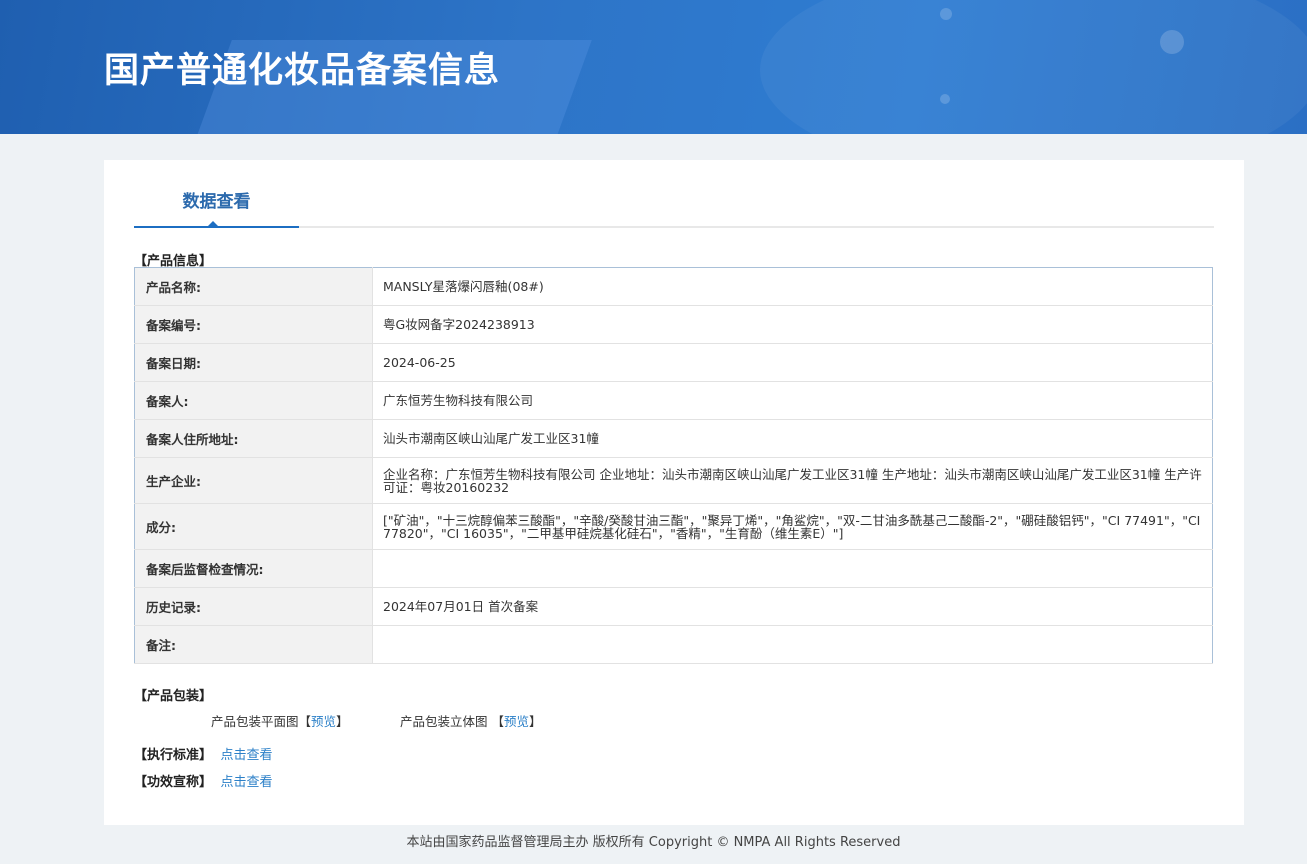 The width and height of the screenshot is (1307, 864). I want to click on row-key: 备注:, so click(253, 644).